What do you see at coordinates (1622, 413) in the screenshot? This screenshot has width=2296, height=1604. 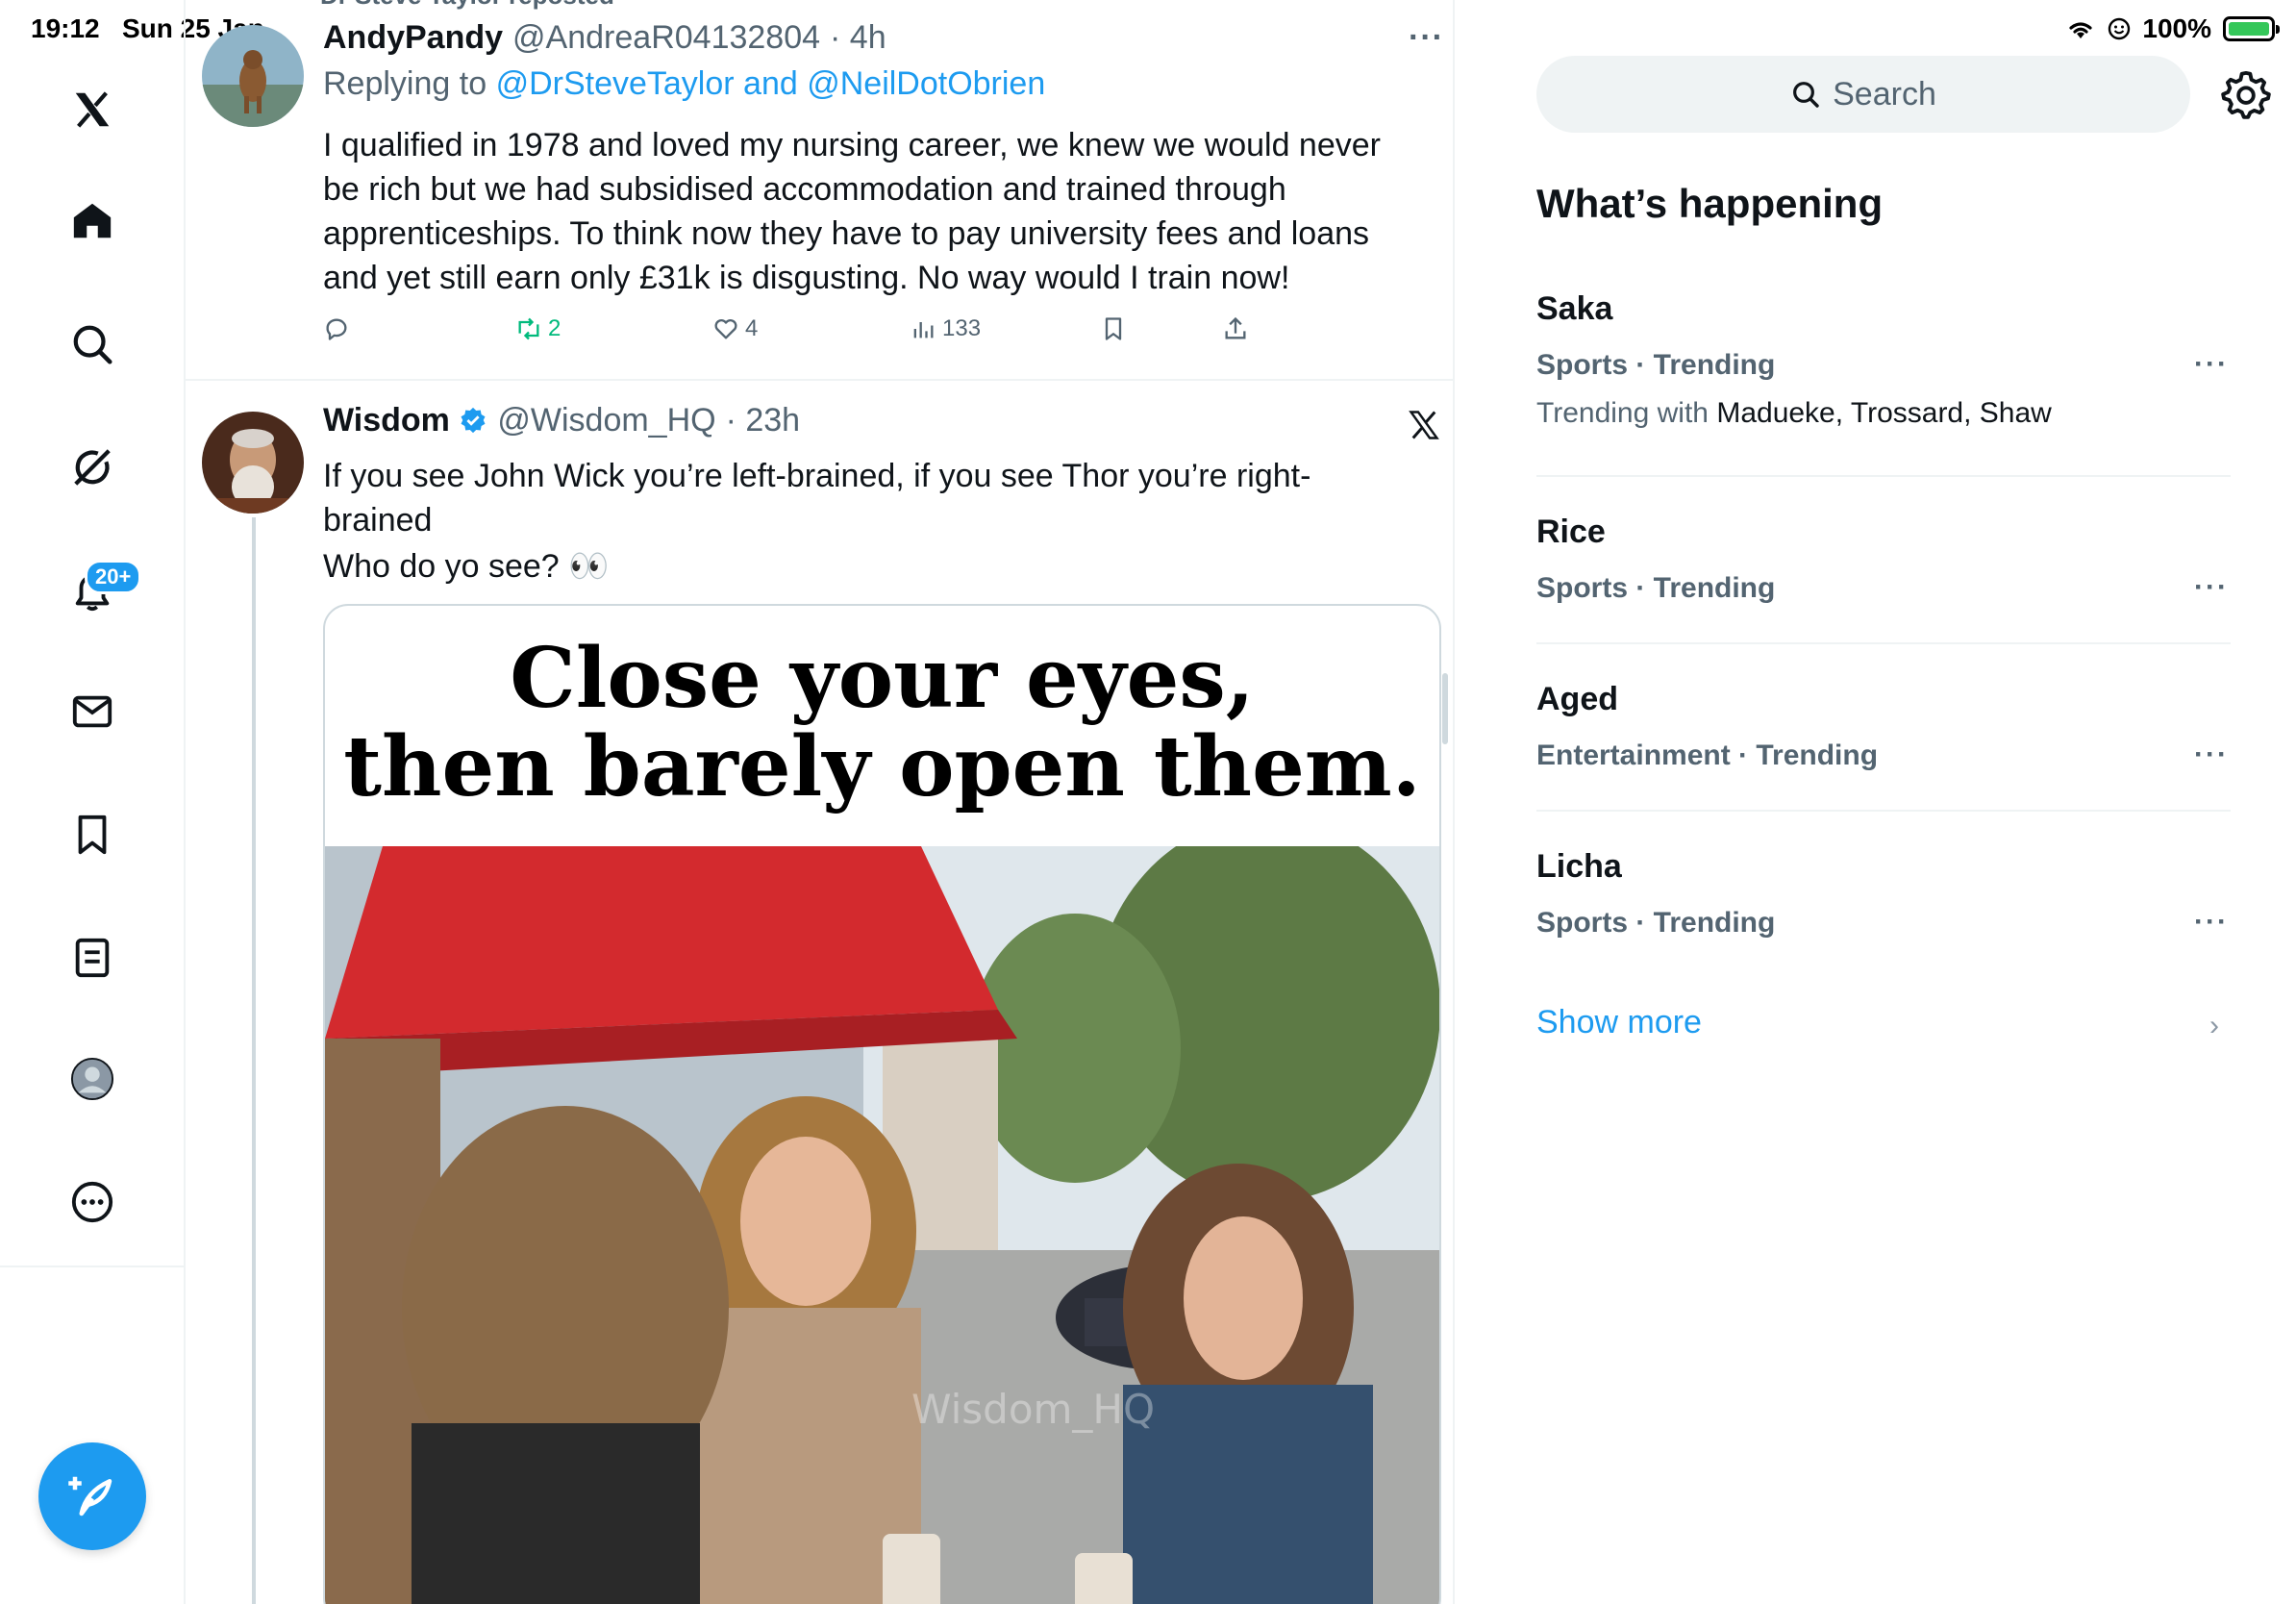 I see `trend-related-label: Trending with` at bounding box center [1622, 413].